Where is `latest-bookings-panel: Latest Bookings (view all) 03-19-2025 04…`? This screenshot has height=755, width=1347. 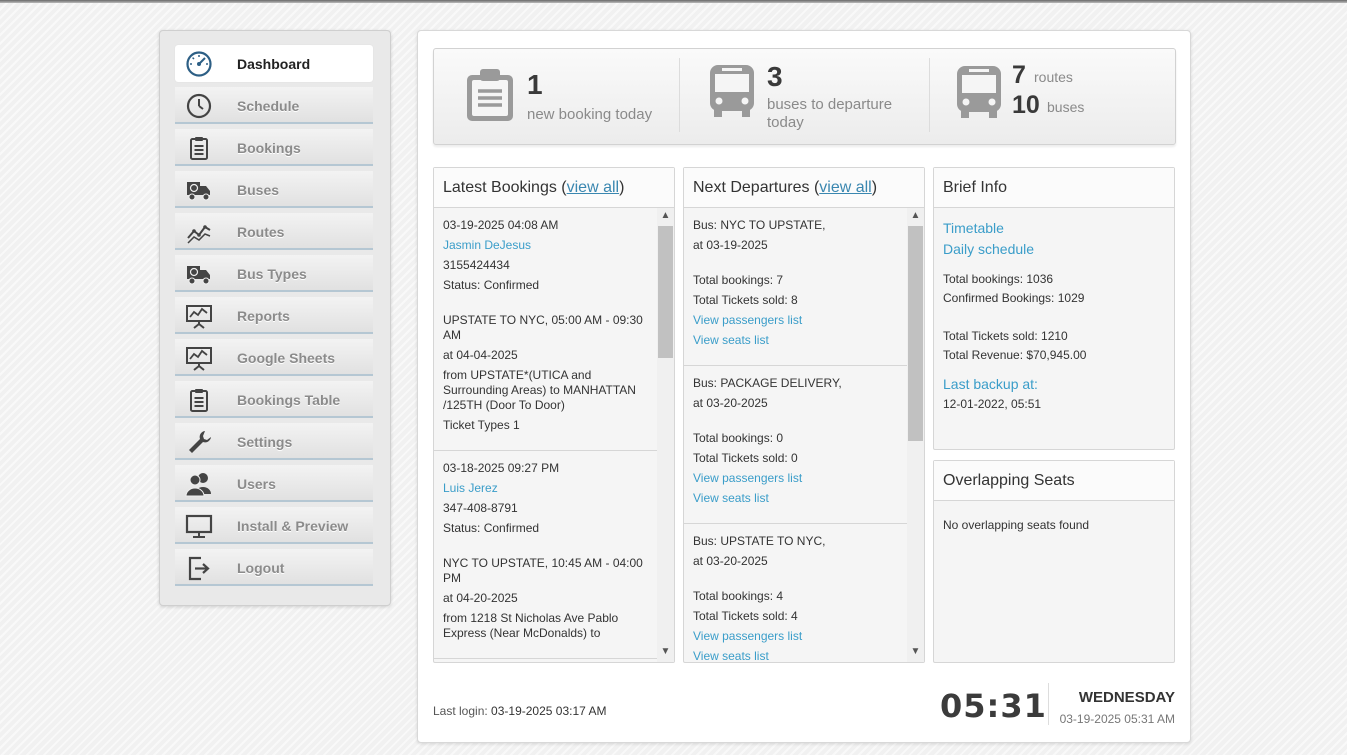
latest-bookings-panel: Latest Bookings (view all) 03-19-2025 04… is located at coordinates (554, 415).